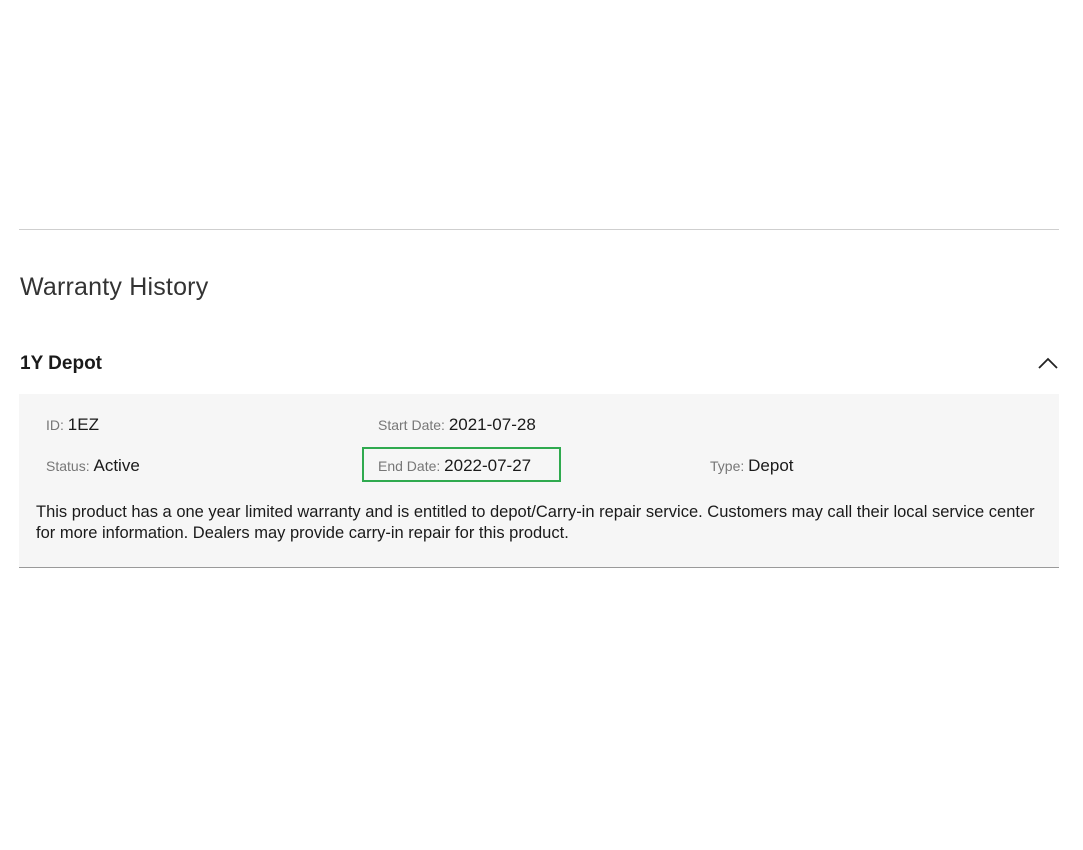 The image size is (1083, 850). Describe the element at coordinates (66, 466) in the screenshot. I see `status-label: Status` at that location.